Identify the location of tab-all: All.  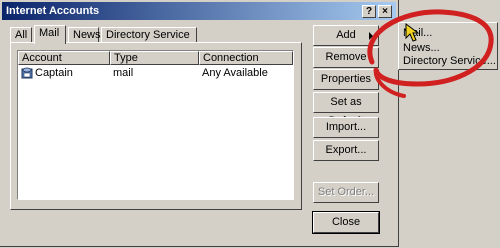
(21, 35).